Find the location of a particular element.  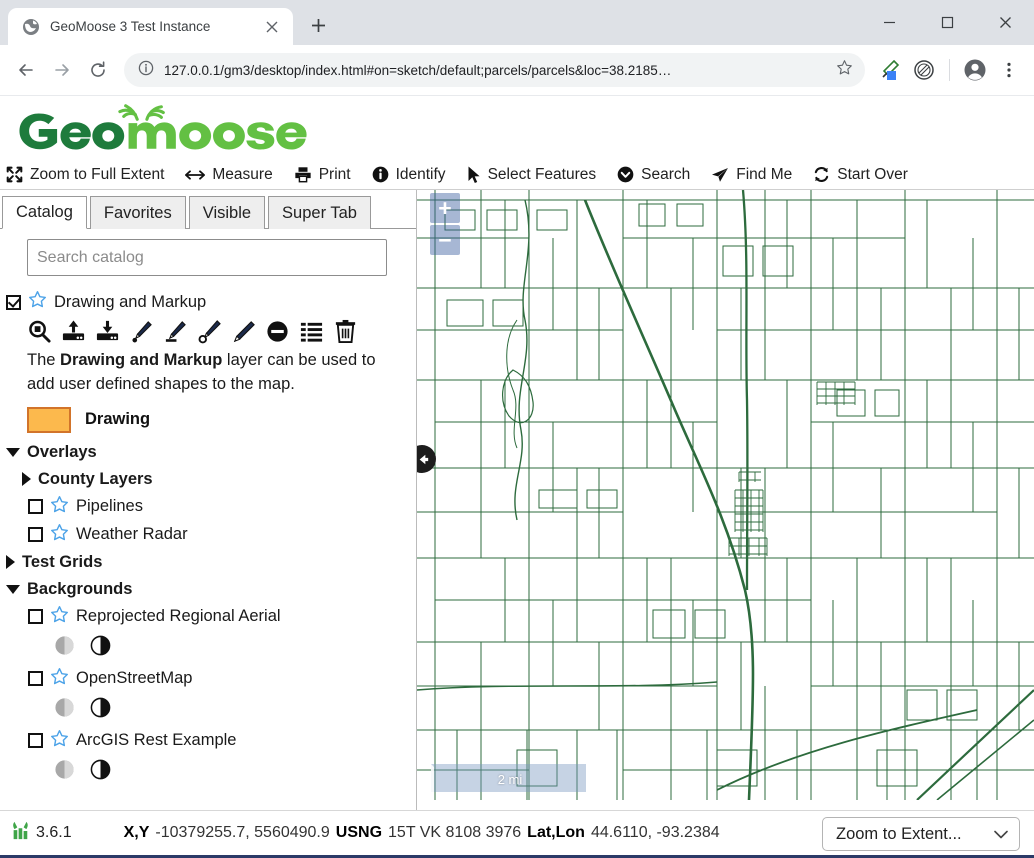

account-avatar-icon is located at coordinates (975, 70).